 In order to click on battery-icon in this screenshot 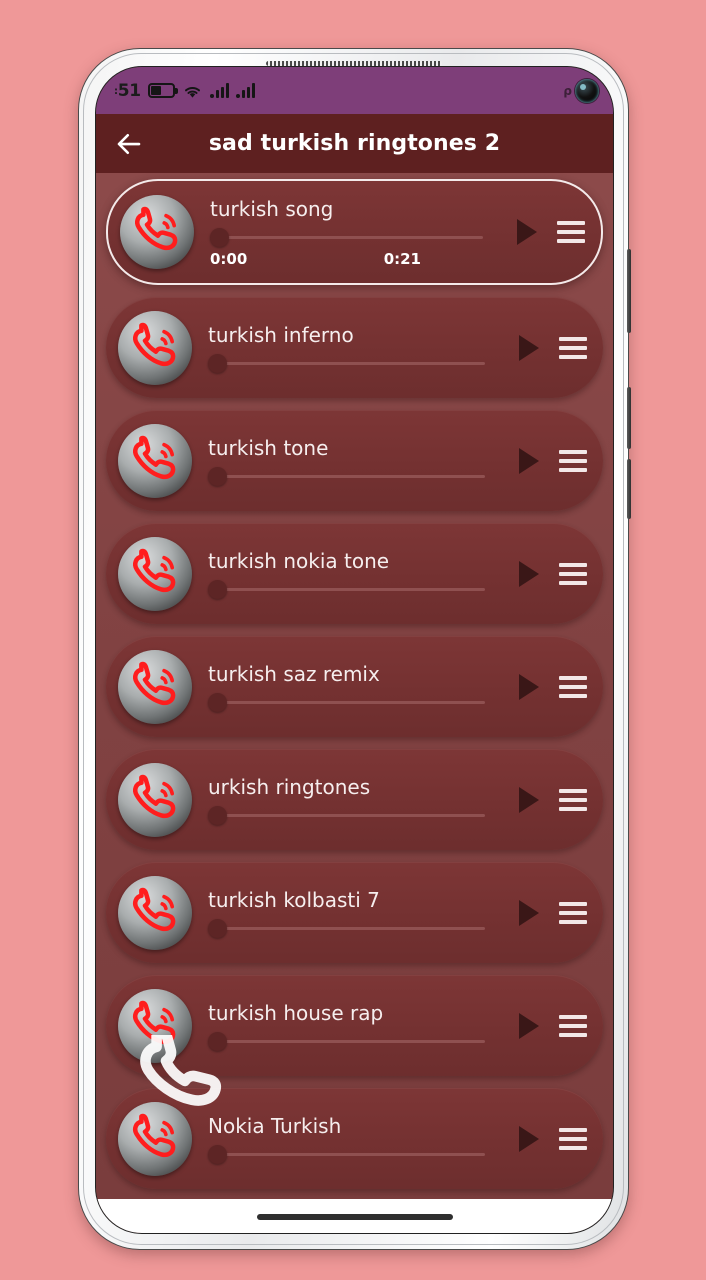, I will do `click(162, 90)`.